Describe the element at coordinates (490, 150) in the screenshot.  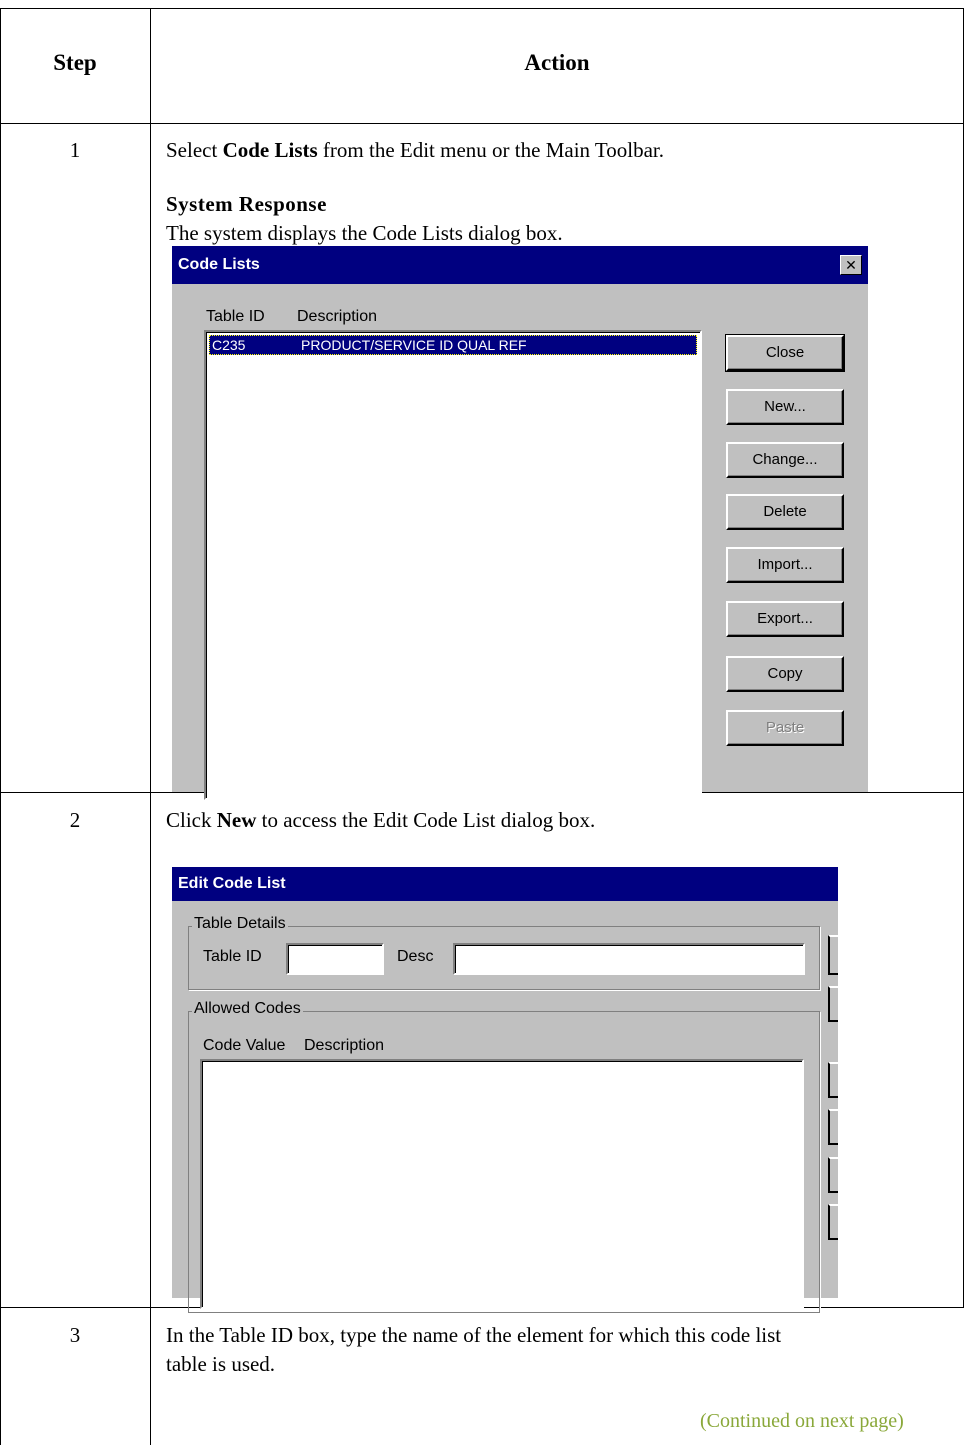
I see `step-1-text-post: from the Edit menu or the Main Toolbar.` at that location.